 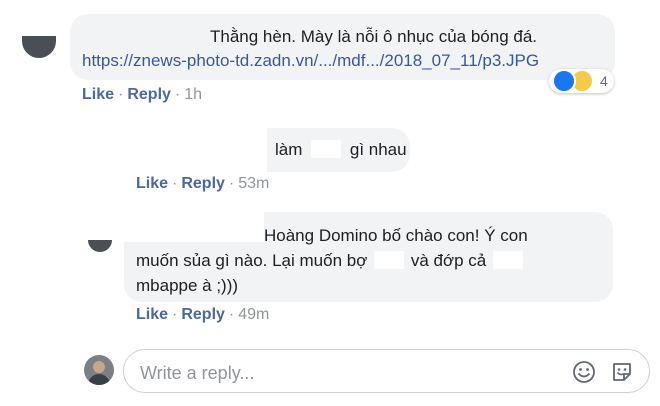 I want to click on comment-actions: Like · Reply · 49m, so click(x=202, y=315).